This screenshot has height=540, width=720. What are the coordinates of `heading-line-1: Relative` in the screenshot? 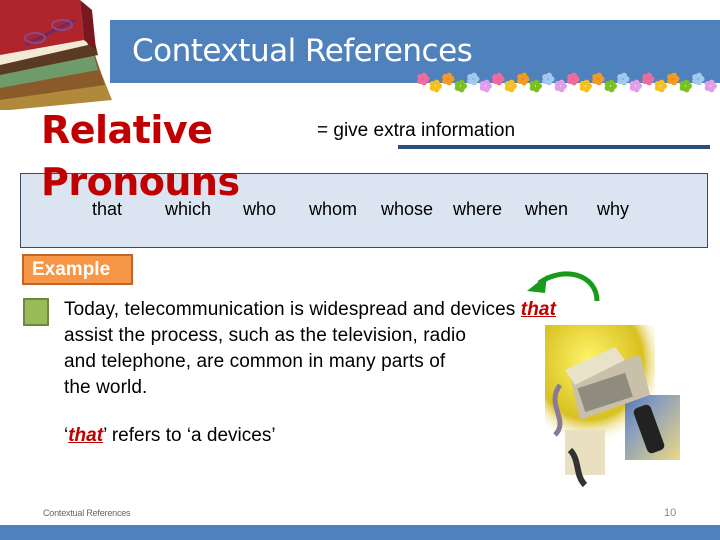 It's located at (127, 130).